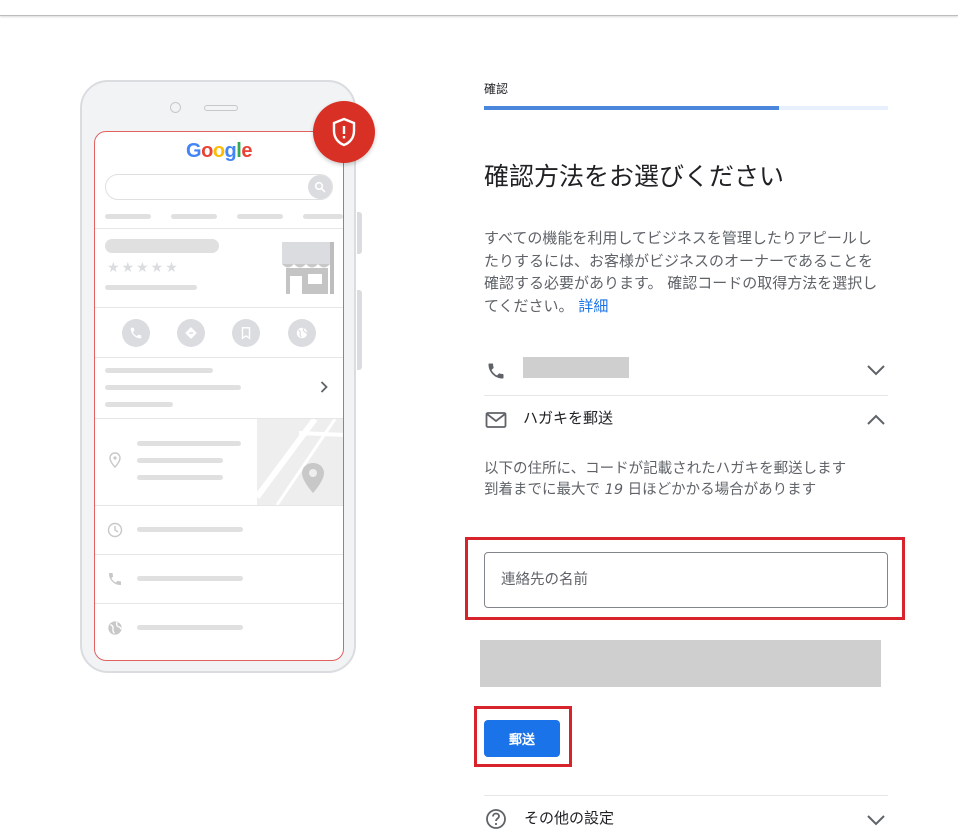 The width and height of the screenshot is (958, 830). Describe the element at coordinates (496, 819) in the screenshot. I see `help-circle-icon` at that location.